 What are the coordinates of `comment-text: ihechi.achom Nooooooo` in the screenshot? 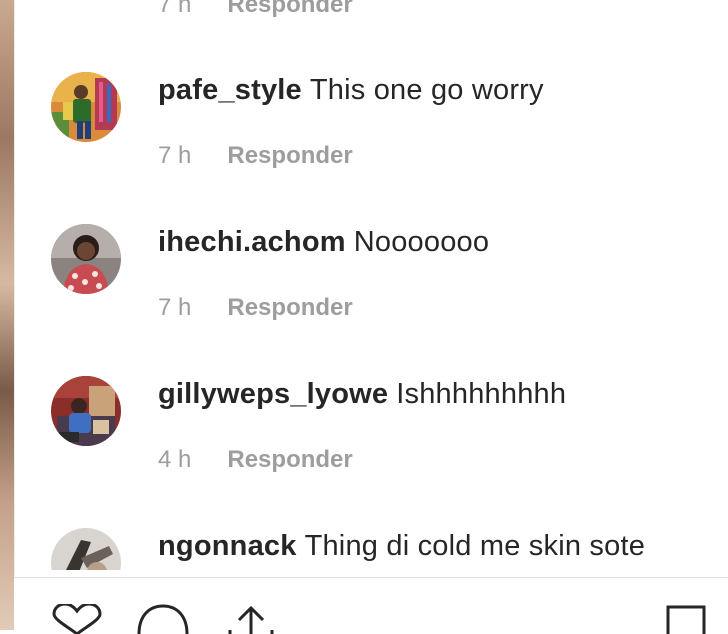 It's located at (323, 242).